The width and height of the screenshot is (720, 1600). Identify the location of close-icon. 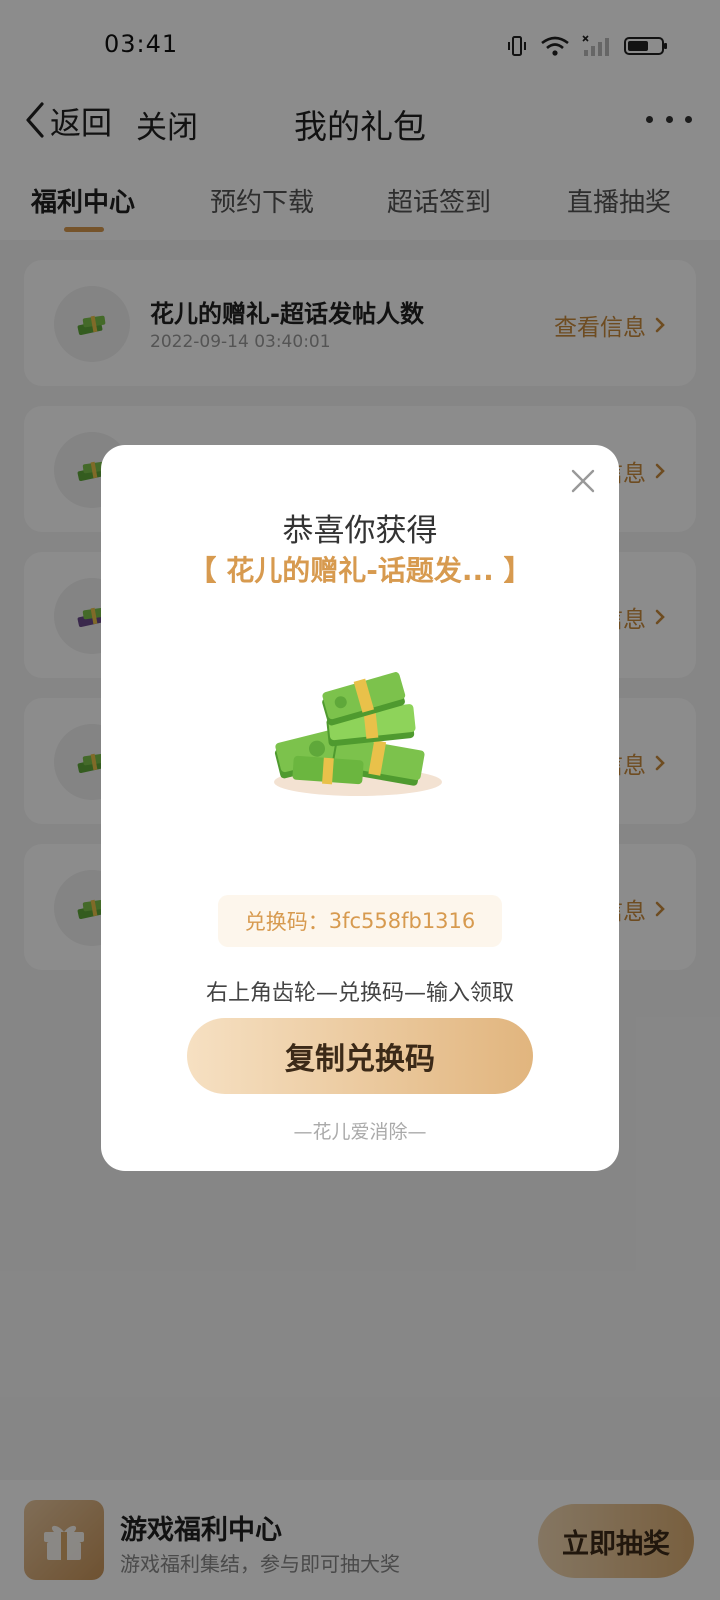
(583, 481).